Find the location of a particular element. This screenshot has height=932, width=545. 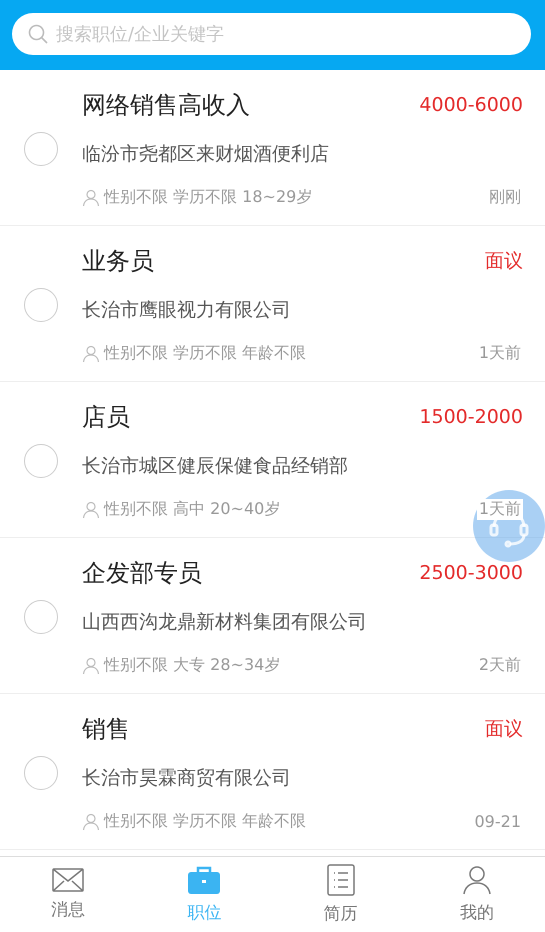

nav-tab: 职位 is located at coordinates (204, 894).